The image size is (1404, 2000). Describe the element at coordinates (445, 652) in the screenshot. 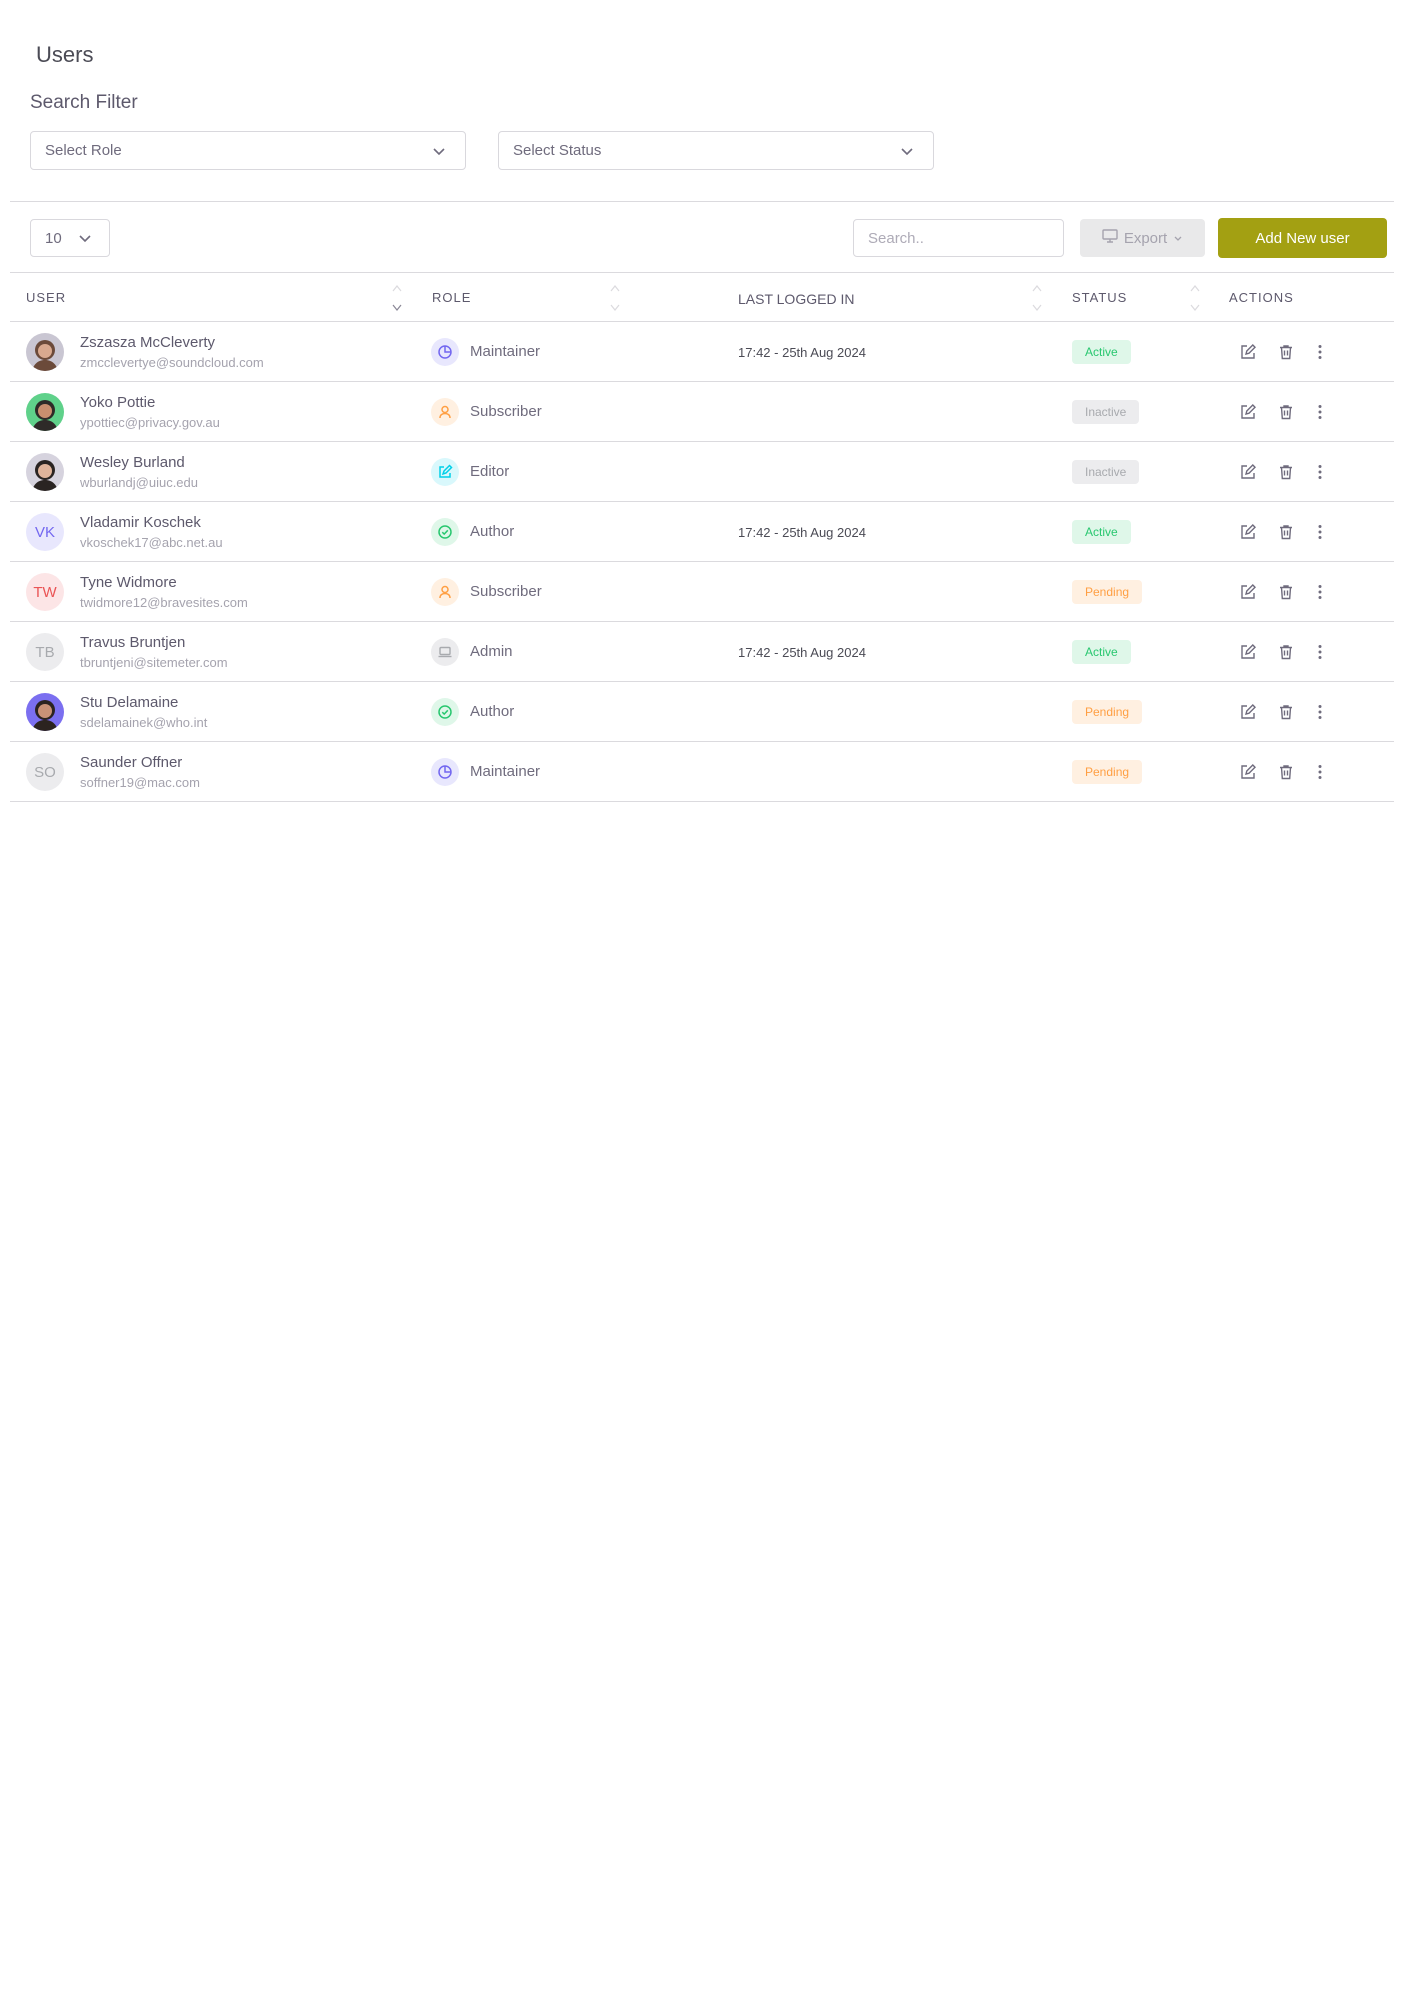

I see `laptop-icon` at that location.